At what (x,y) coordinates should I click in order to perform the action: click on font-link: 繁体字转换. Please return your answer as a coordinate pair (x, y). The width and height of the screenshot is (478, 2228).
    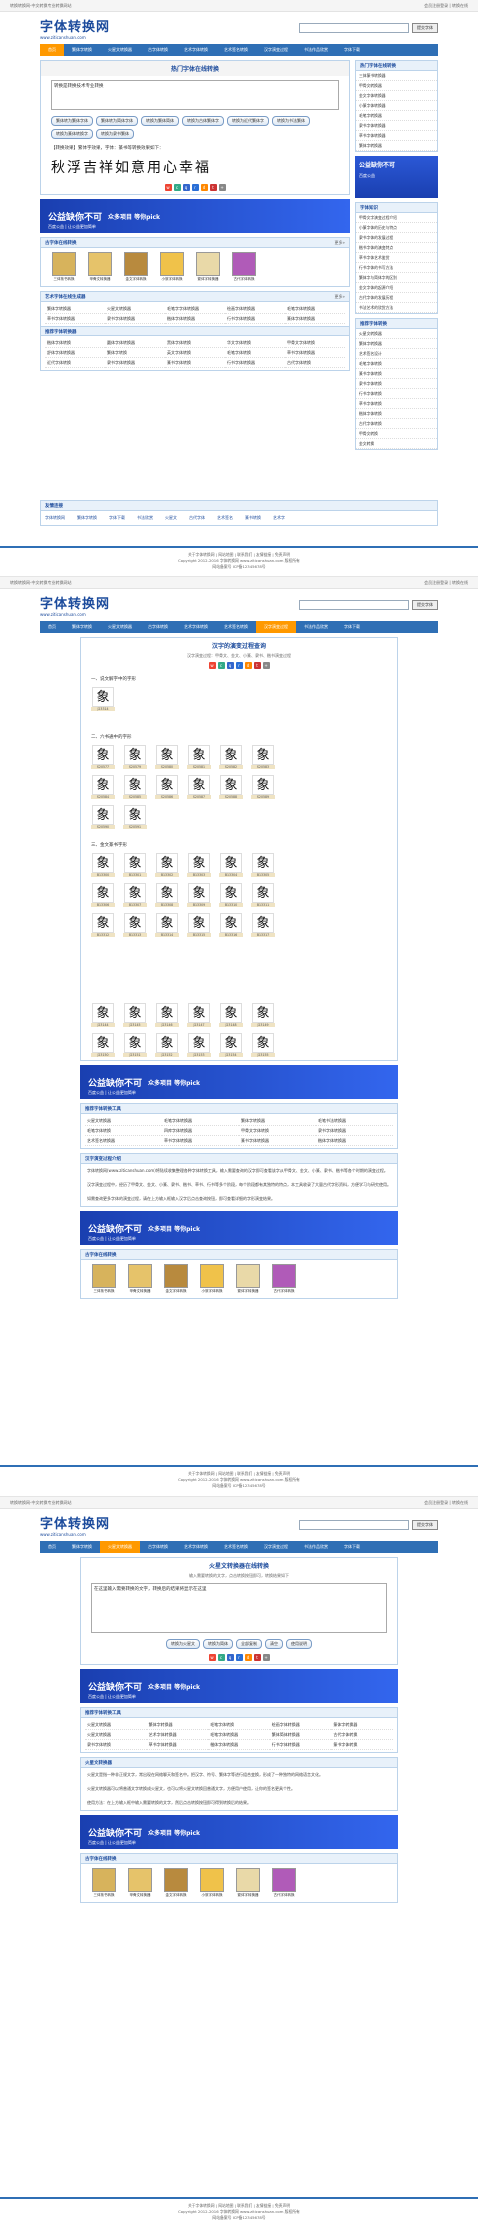
    Looking at the image, I should click on (135, 353).